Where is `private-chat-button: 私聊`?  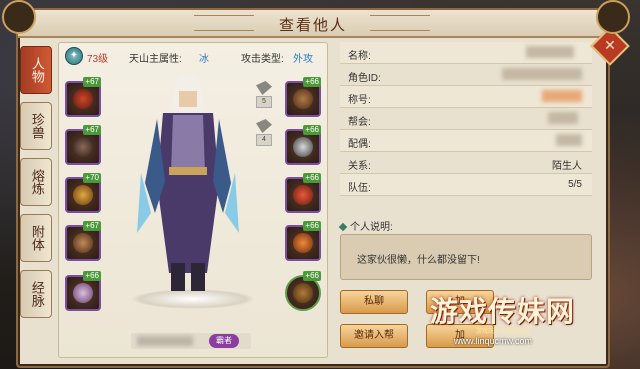 private-chat-button: 私聊 is located at coordinates (374, 302).